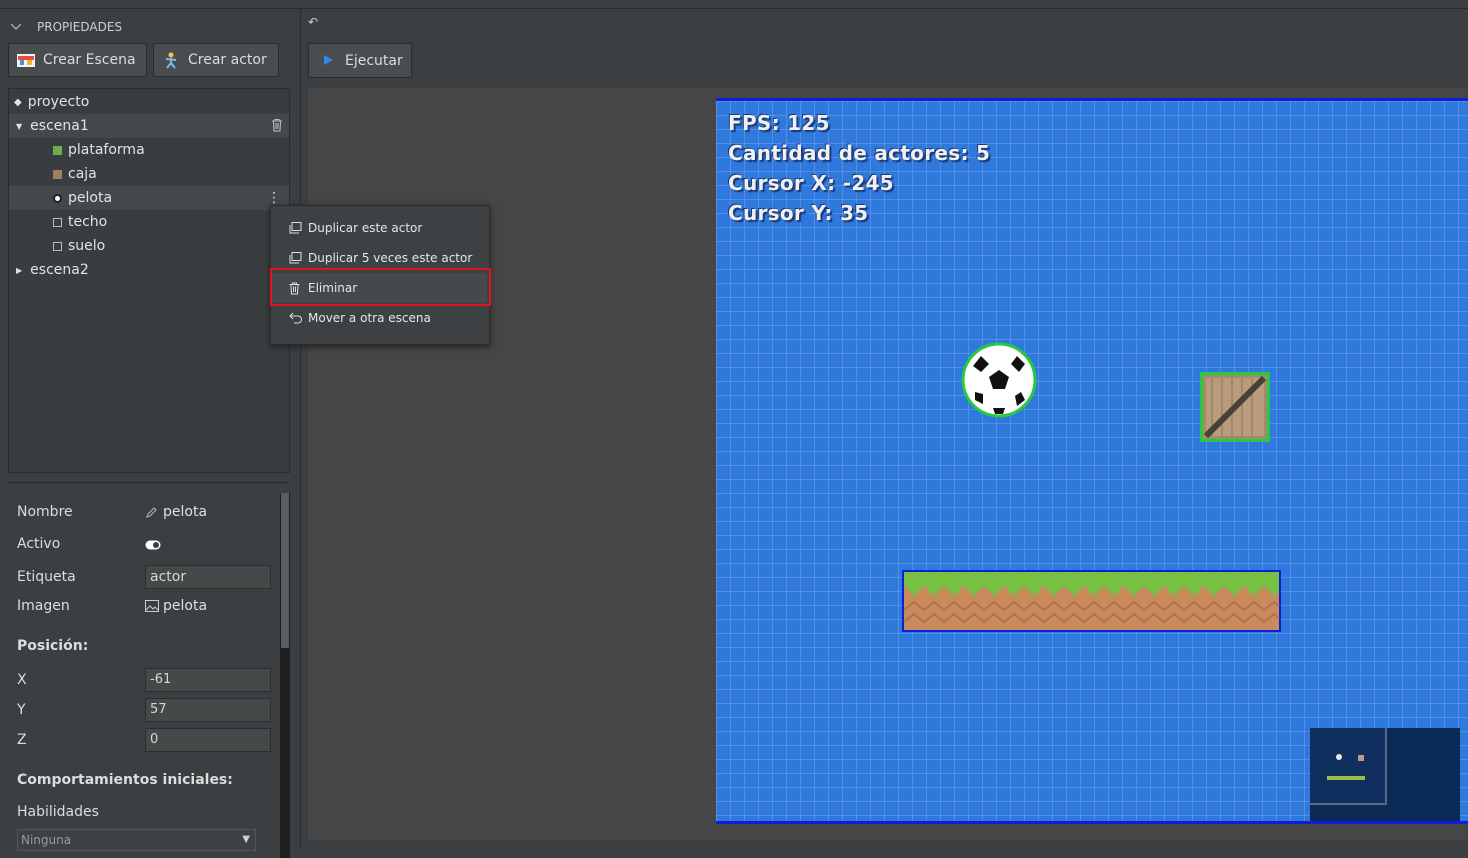  I want to click on create-actor-button: Crear actor, so click(216, 60).